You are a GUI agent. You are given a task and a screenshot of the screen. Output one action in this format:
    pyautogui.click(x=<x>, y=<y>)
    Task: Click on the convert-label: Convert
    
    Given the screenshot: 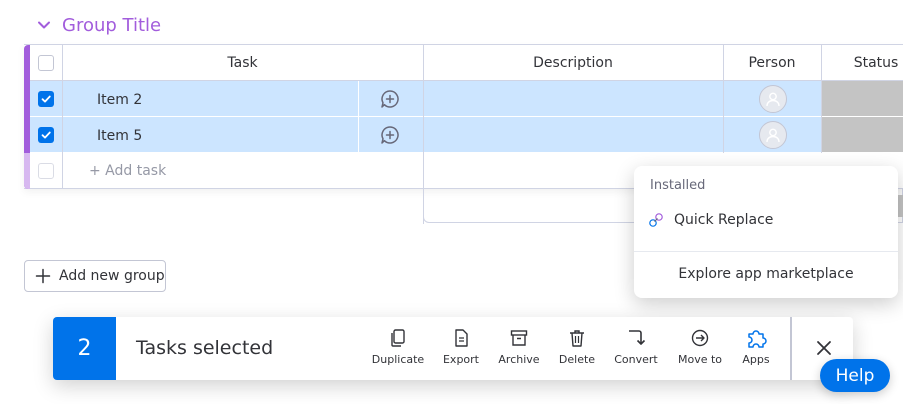 What is the action you would take?
    pyautogui.click(x=636, y=359)
    